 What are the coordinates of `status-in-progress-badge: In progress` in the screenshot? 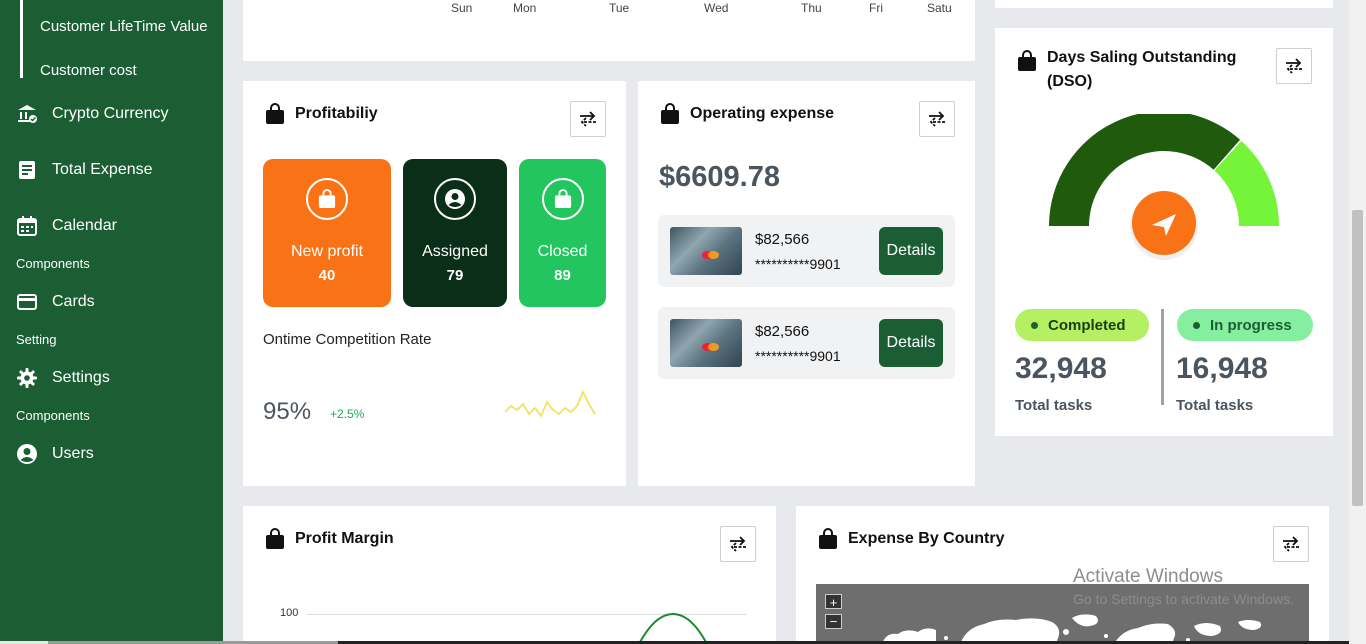 It's located at (1245, 325).